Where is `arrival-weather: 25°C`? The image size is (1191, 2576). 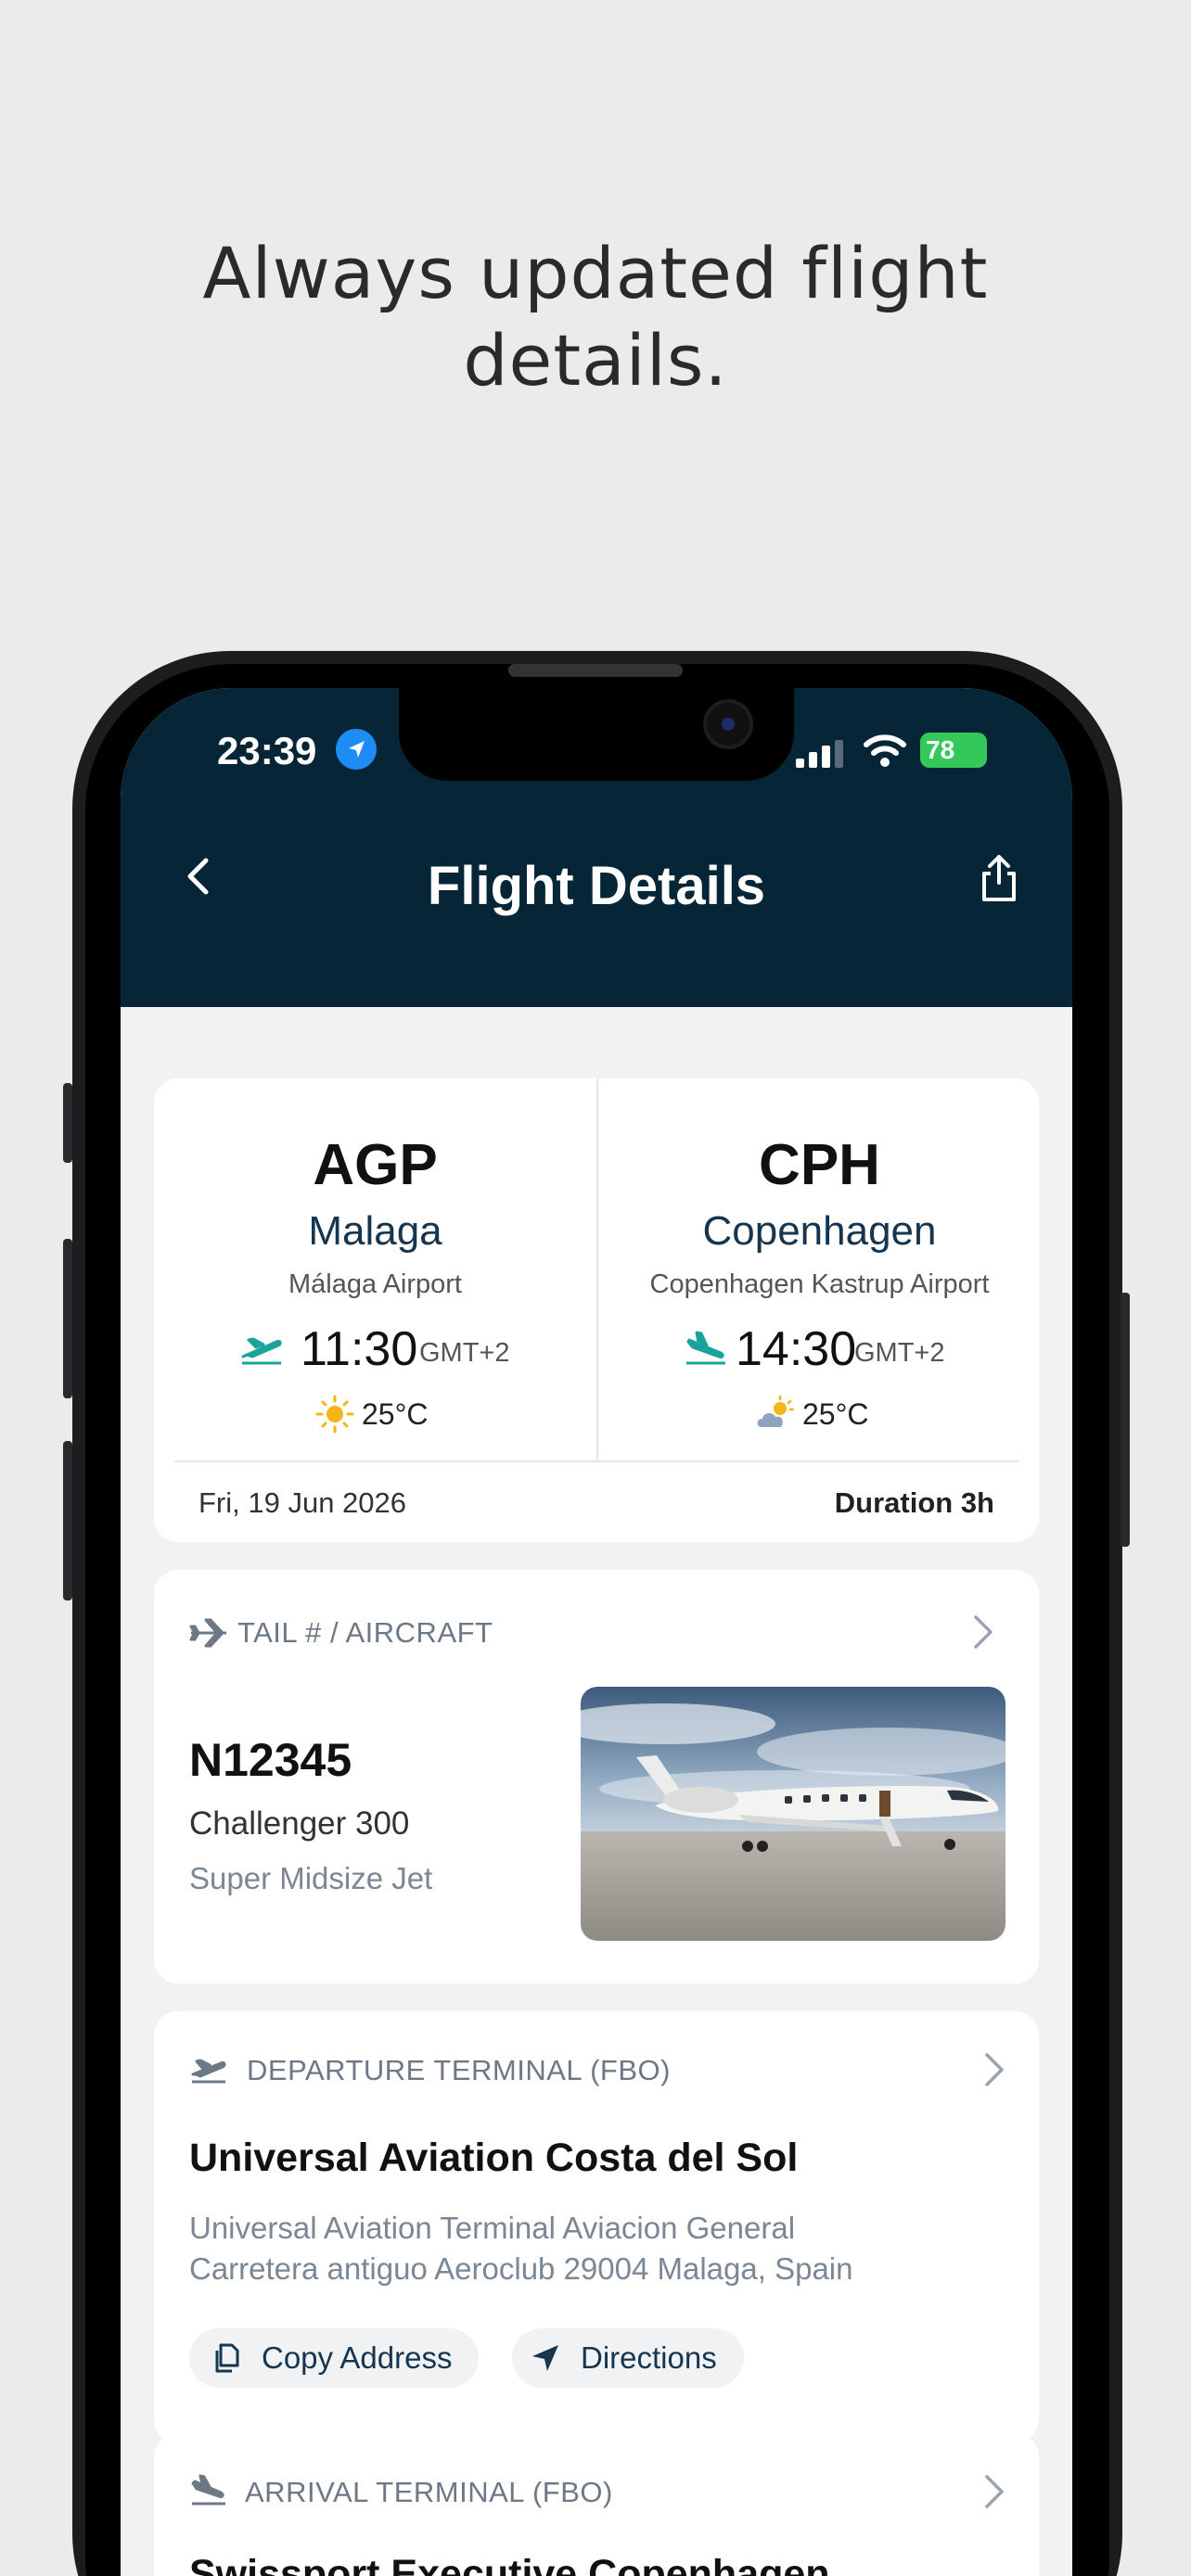 arrival-weather: 25°C is located at coordinates (819, 1415).